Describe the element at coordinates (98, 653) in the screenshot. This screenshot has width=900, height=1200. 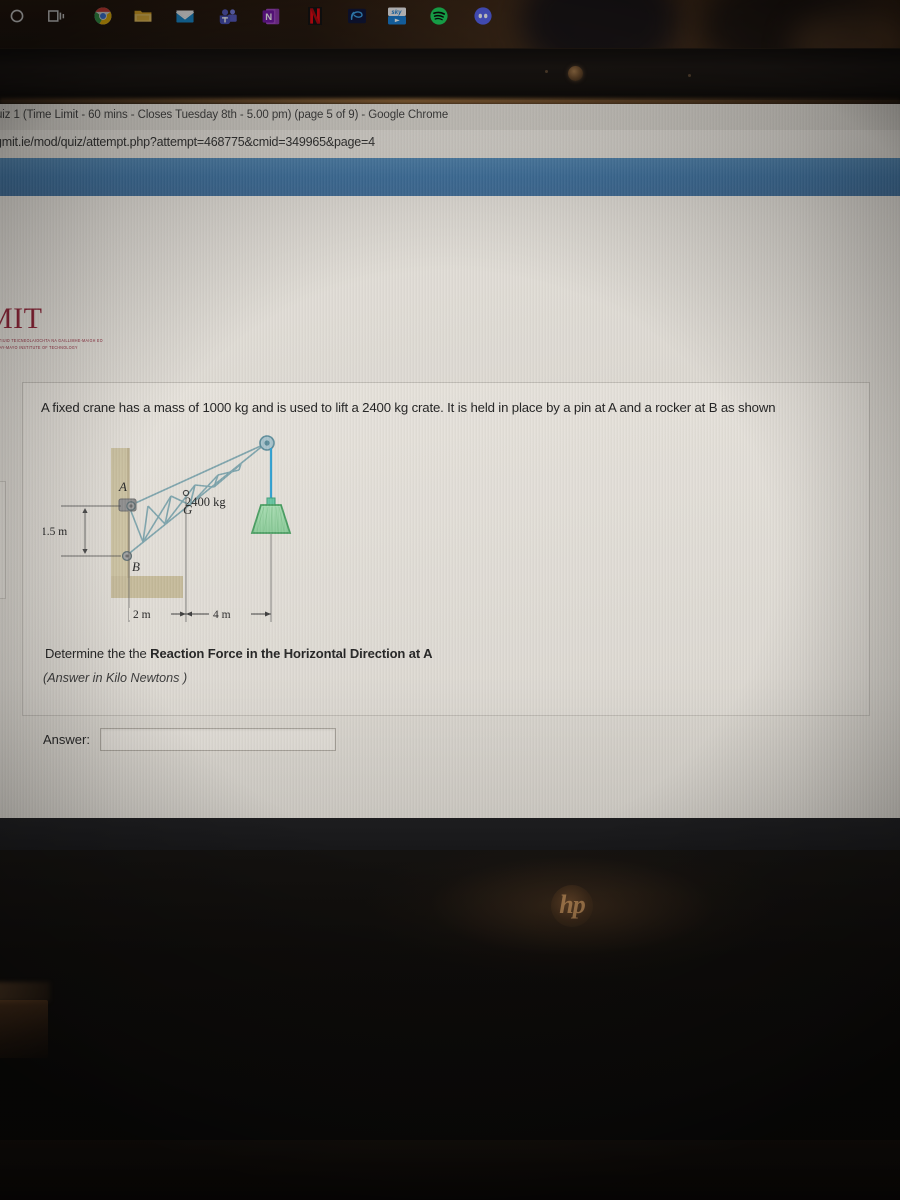
I see `question-prompt-prefix: Determine the the` at that location.